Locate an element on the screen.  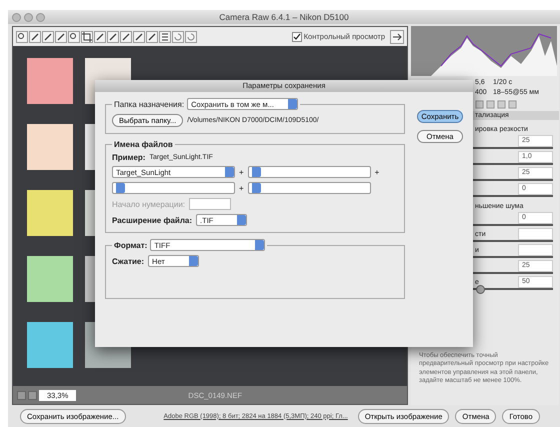
field-label: Начало нумерации: is located at coordinates (149, 204).